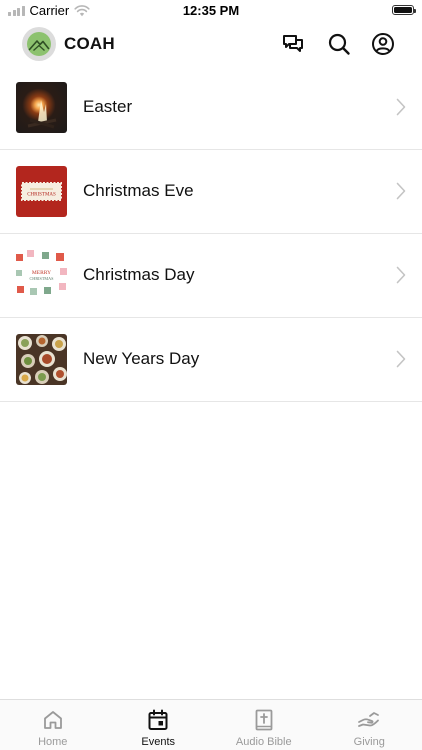 This screenshot has width=422, height=750. I want to click on calendar-icon, so click(158, 719).